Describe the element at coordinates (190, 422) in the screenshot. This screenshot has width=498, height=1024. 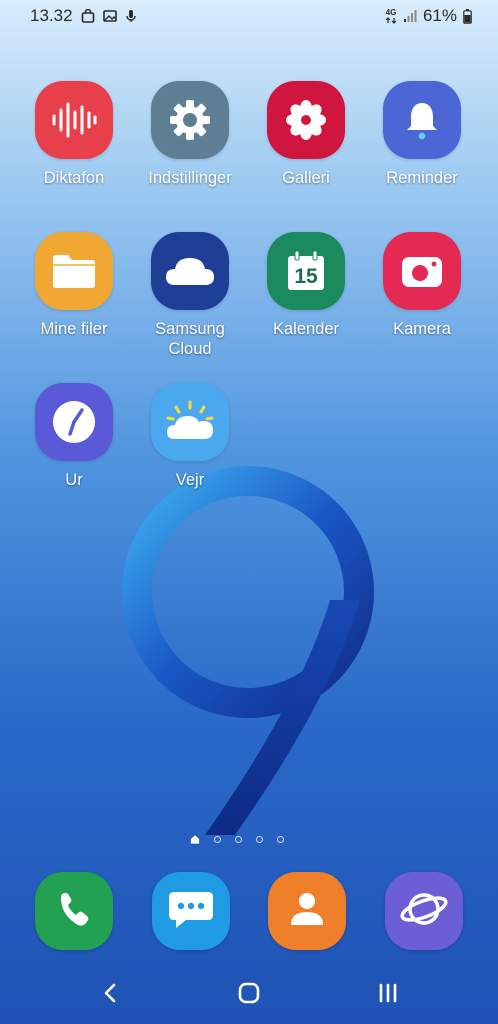
I see `weather-sun-cloud-icon` at that location.